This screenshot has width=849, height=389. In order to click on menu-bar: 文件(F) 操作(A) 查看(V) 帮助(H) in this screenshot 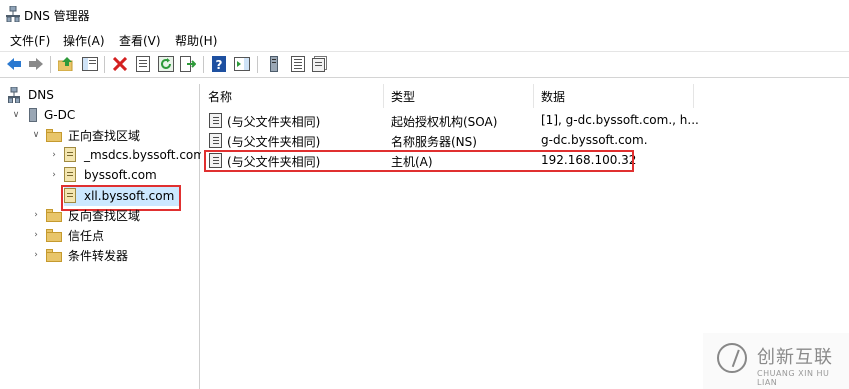, I will do `click(424, 39)`.